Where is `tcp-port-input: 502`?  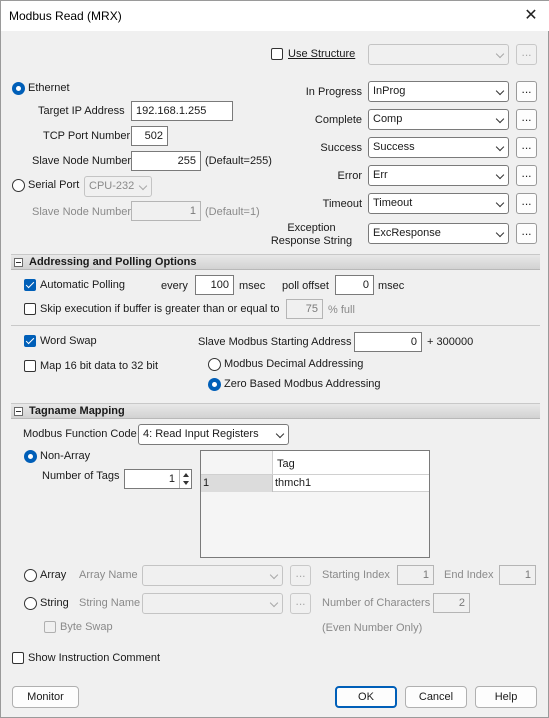
tcp-port-input: 502 is located at coordinates (149, 136).